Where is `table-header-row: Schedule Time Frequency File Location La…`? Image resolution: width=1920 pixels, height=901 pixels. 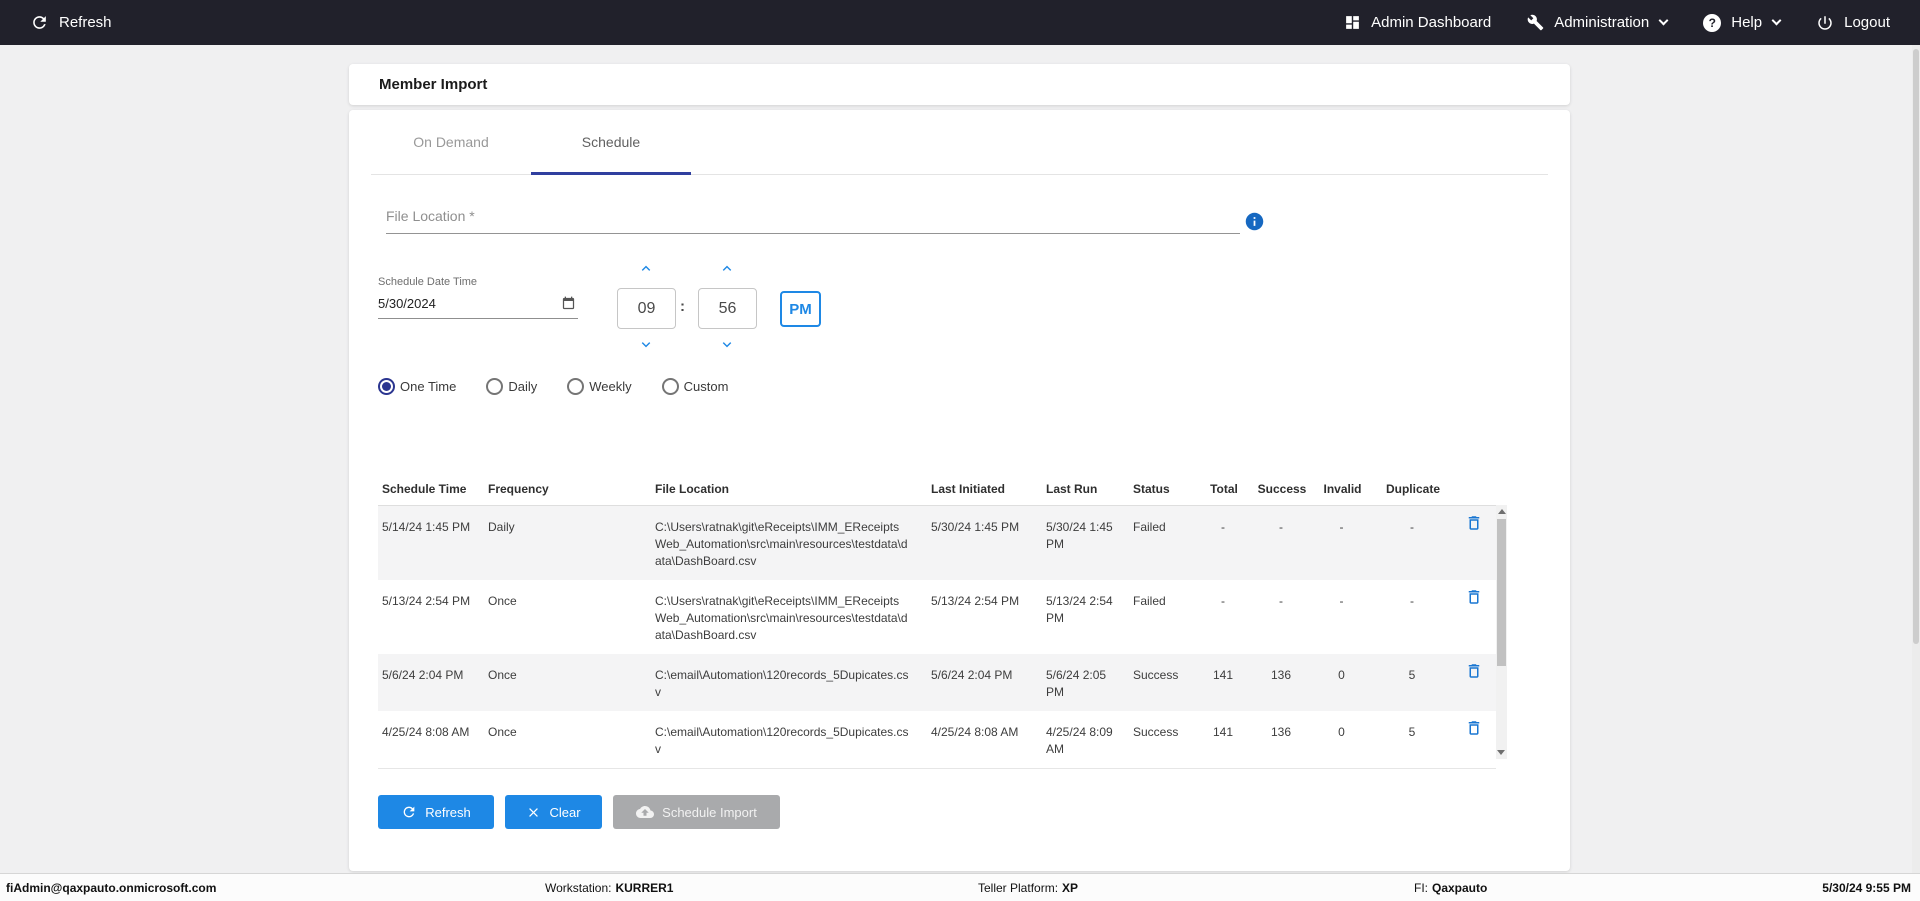 table-header-row: Schedule Time Frequency File Location La… is located at coordinates (937, 490).